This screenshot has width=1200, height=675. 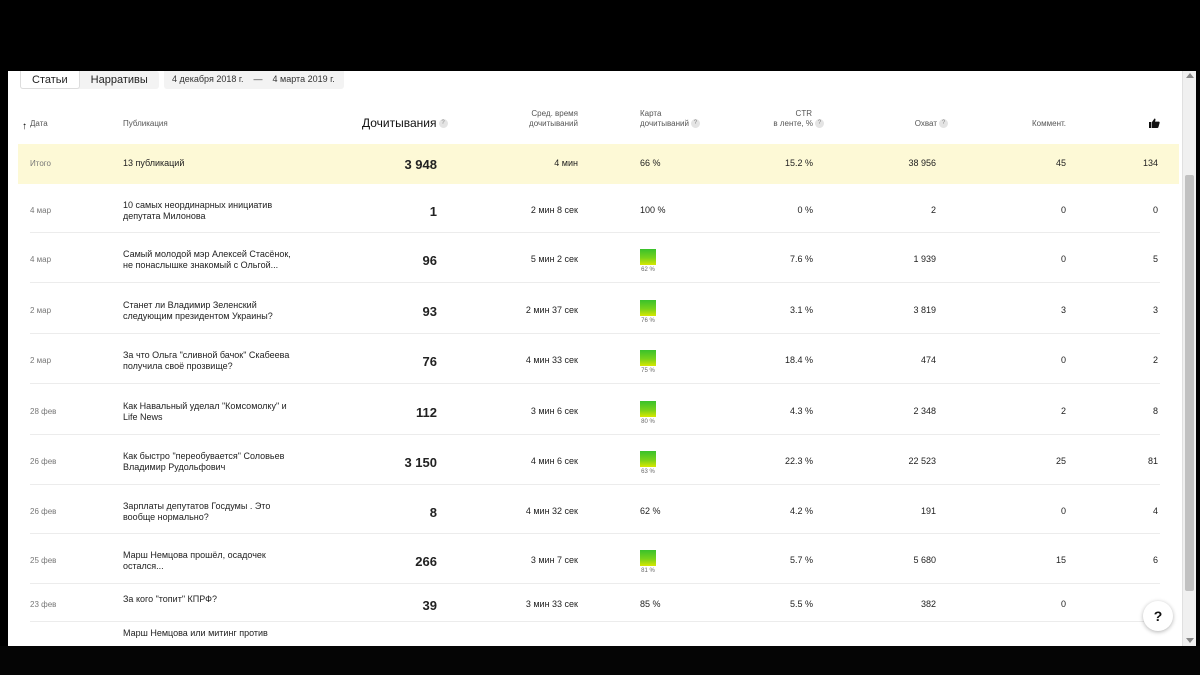 I want to click on tab-articles: Статьи, so click(x=50, y=80).